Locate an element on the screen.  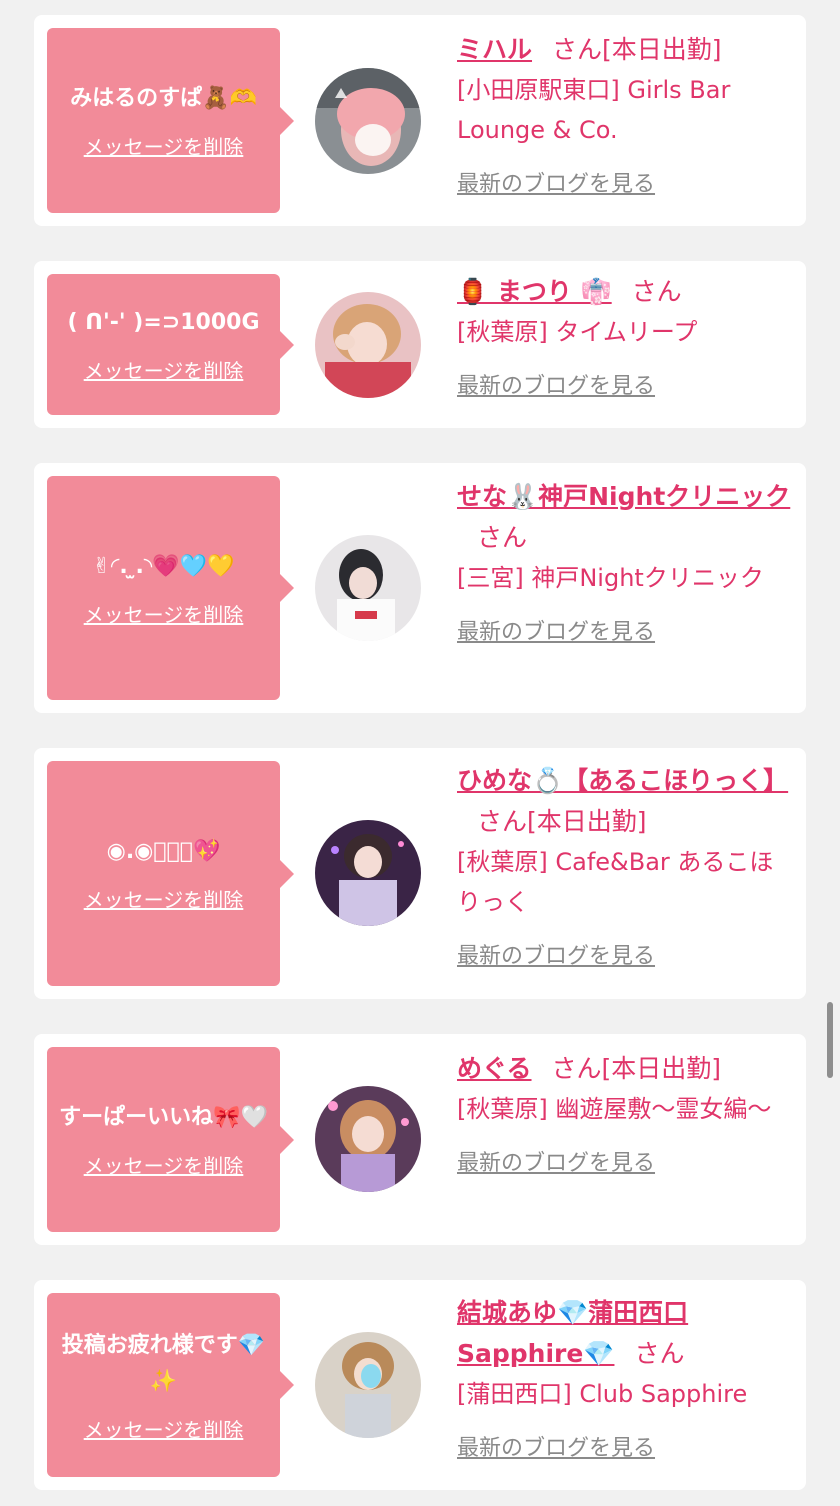
shop-name: [蒲田西口] Club Sapphire is located at coordinates (602, 1394).